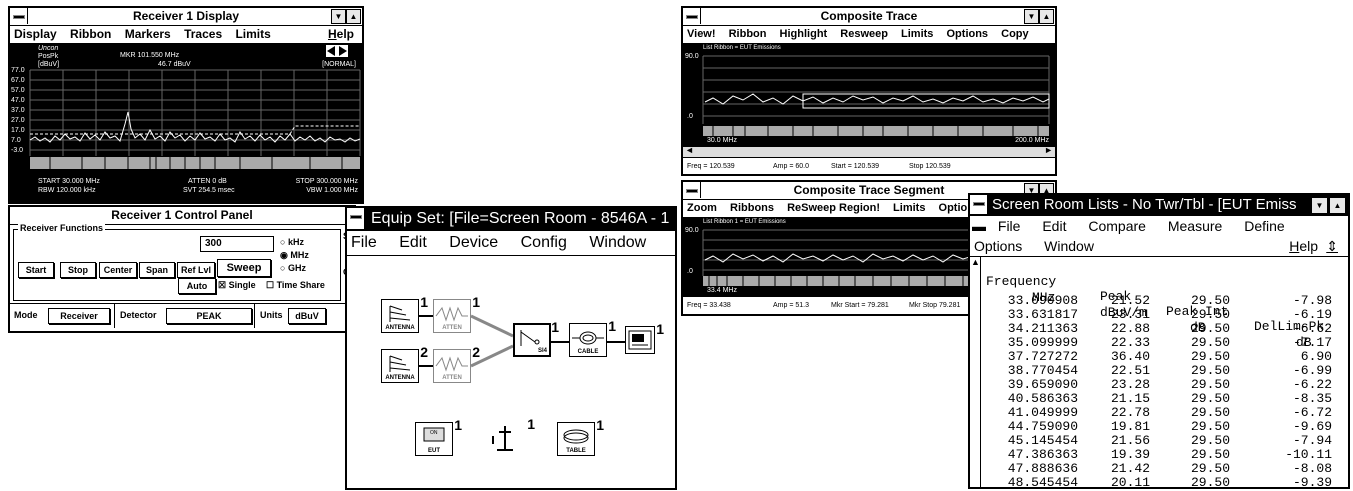 The height and width of the screenshot is (491, 1353). Describe the element at coordinates (1042, 370) in the screenshot. I see `cell-frequency: 38.770454` at that location.